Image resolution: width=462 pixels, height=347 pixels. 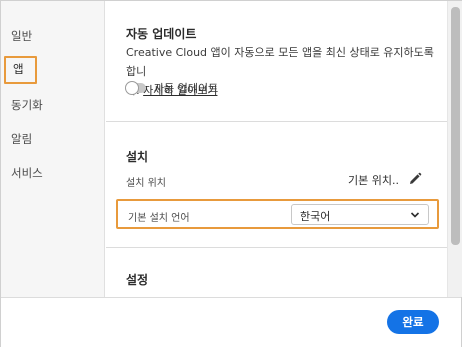 What do you see at coordinates (132, 88) in the screenshot?
I see `toggle-knob` at bounding box center [132, 88].